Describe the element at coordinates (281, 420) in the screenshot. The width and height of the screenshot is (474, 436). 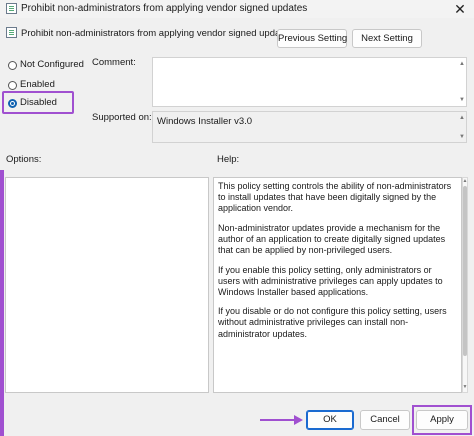
I see `arrow-icon` at that location.